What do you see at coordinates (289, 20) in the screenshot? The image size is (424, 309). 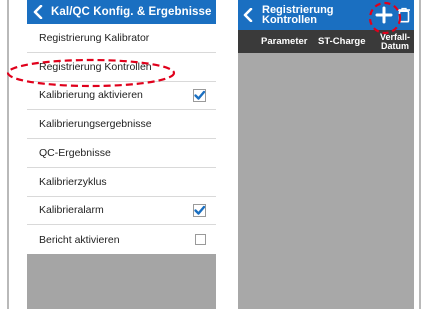 I see `page-title-line2: Kontrollen` at bounding box center [289, 20].